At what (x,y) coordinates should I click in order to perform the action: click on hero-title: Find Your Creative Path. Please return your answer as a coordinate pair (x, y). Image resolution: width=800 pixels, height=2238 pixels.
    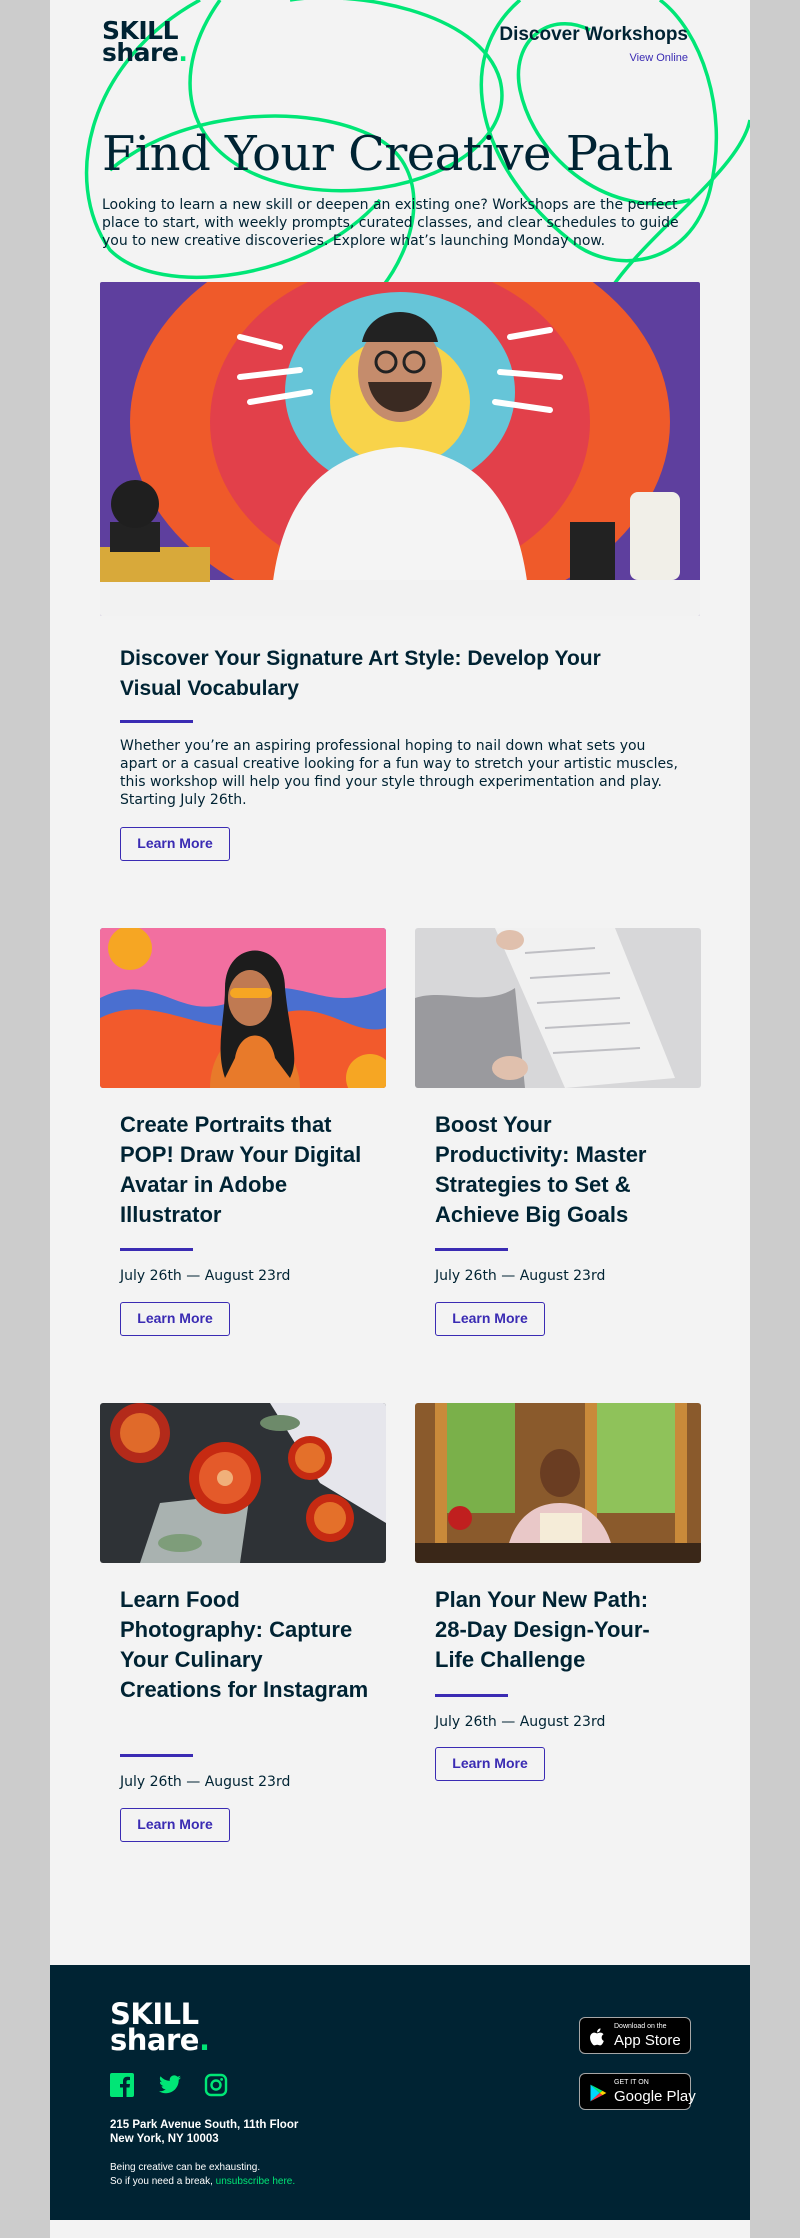
    Looking at the image, I should click on (387, 154).